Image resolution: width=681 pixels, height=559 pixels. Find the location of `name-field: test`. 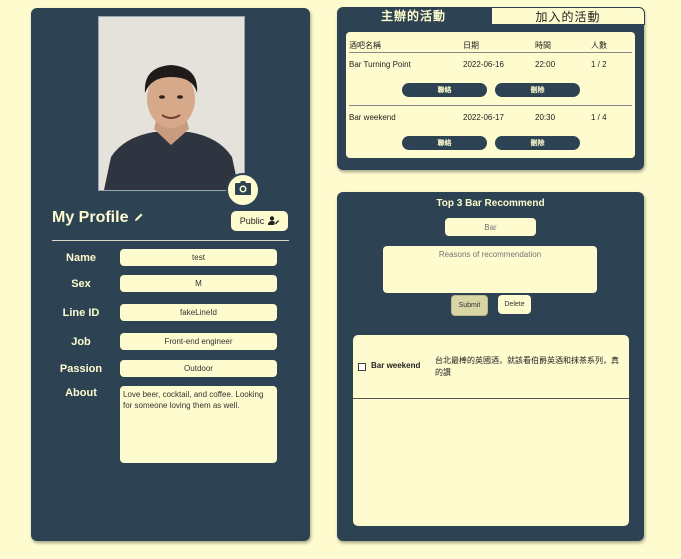

name-field: test is located at coordinates (198, 257).